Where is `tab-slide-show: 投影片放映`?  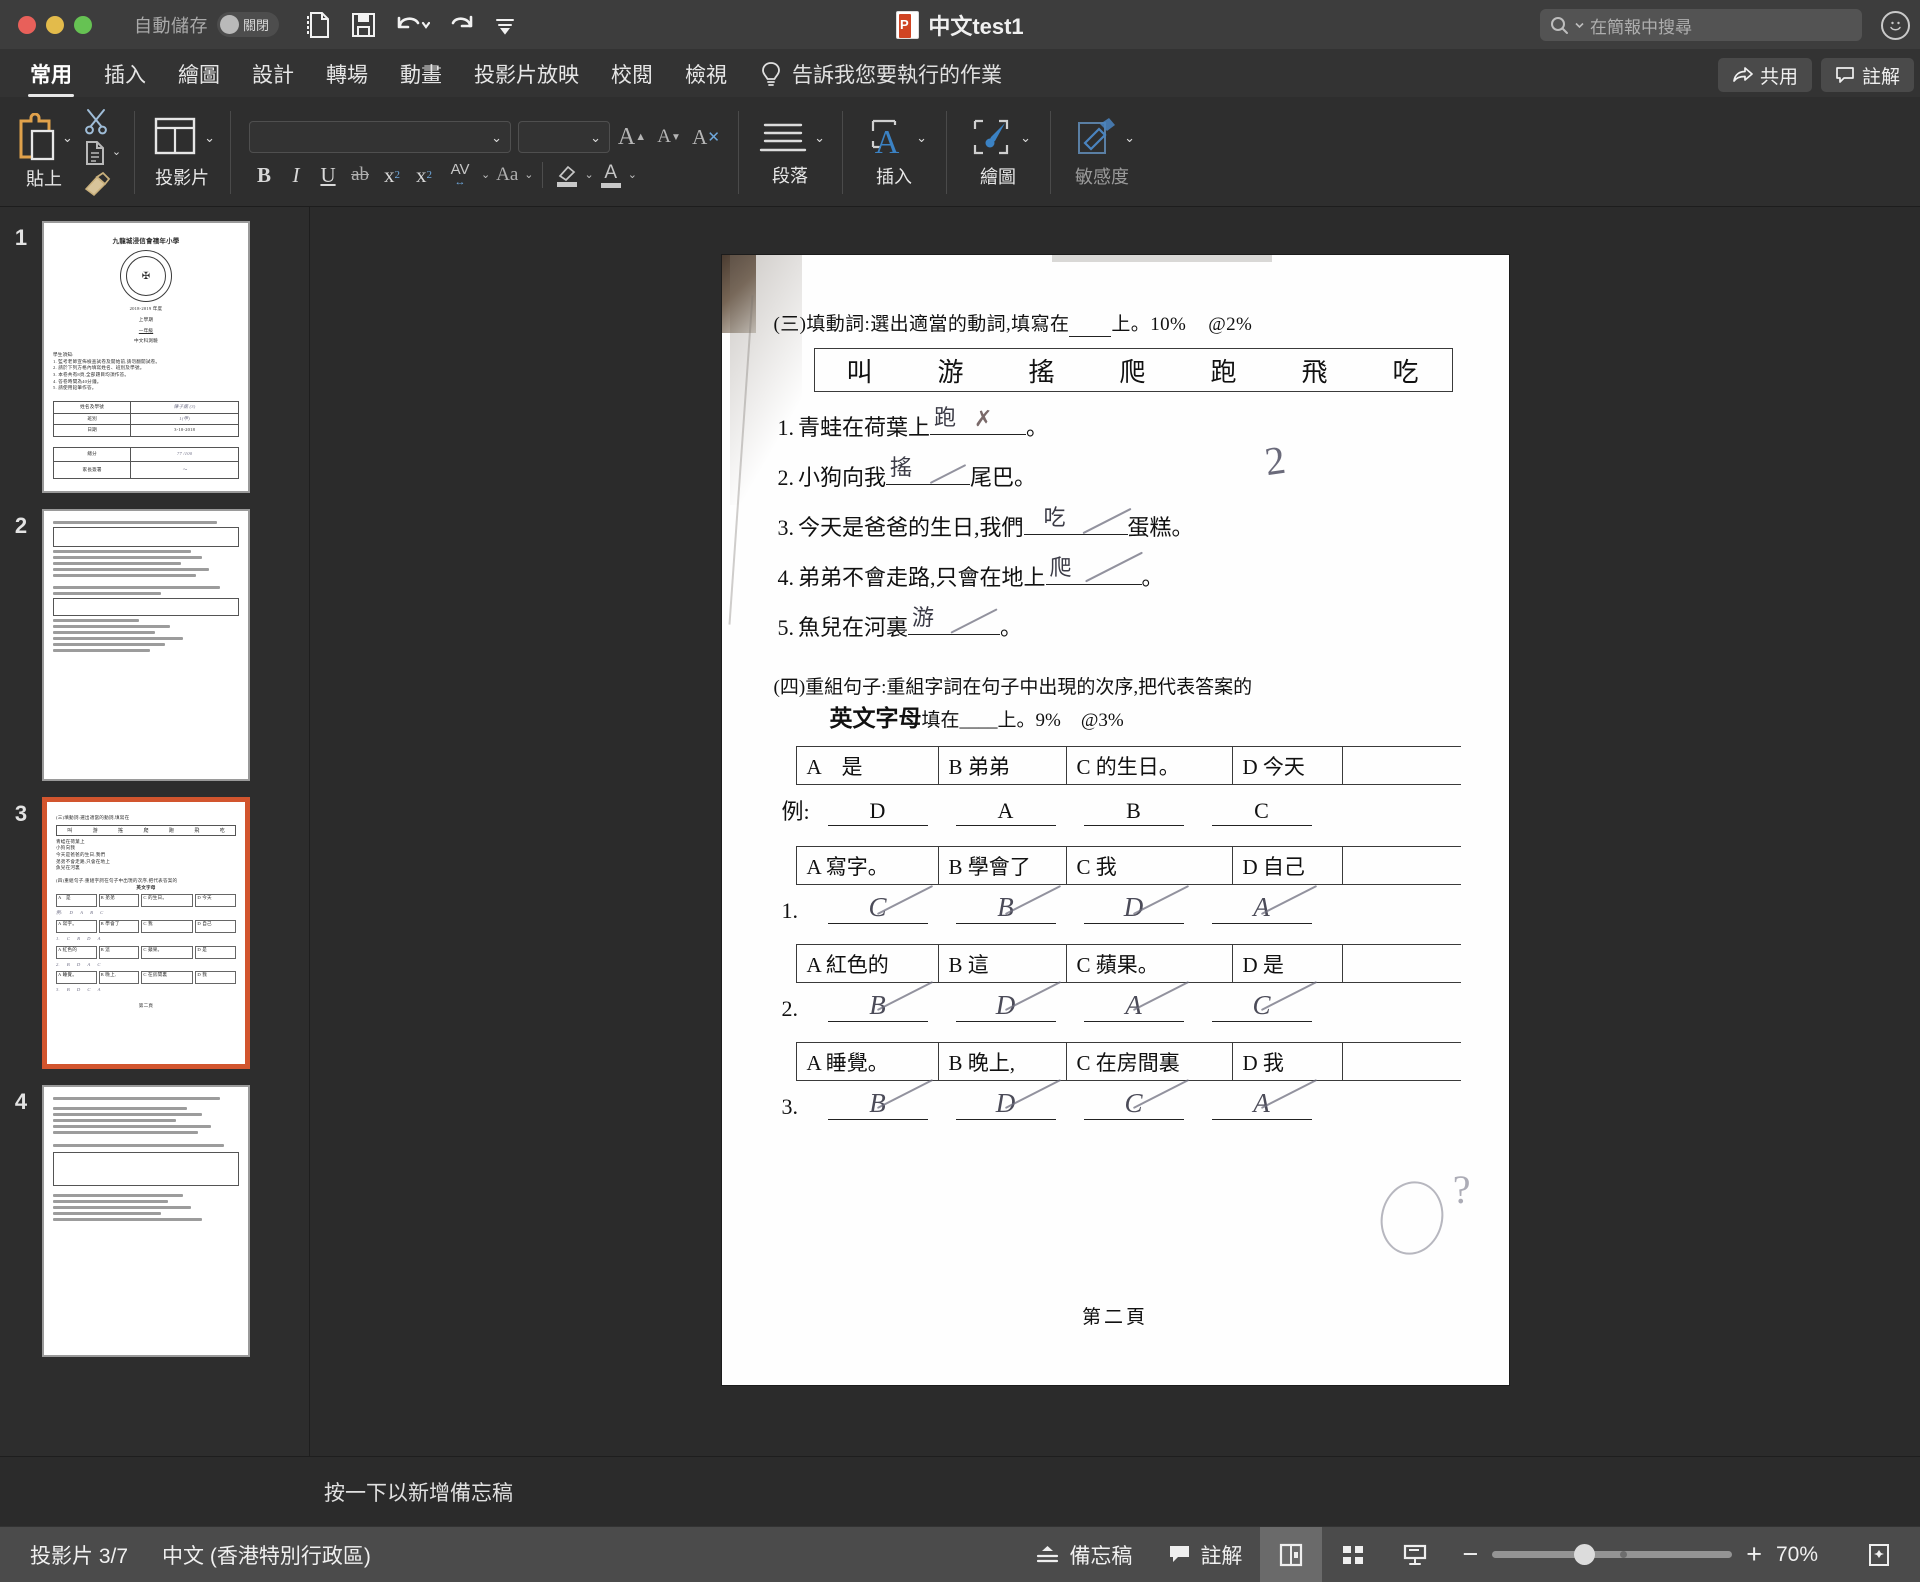
tab-slide-show: 投影片放映 is located at coordinates (526, 73).